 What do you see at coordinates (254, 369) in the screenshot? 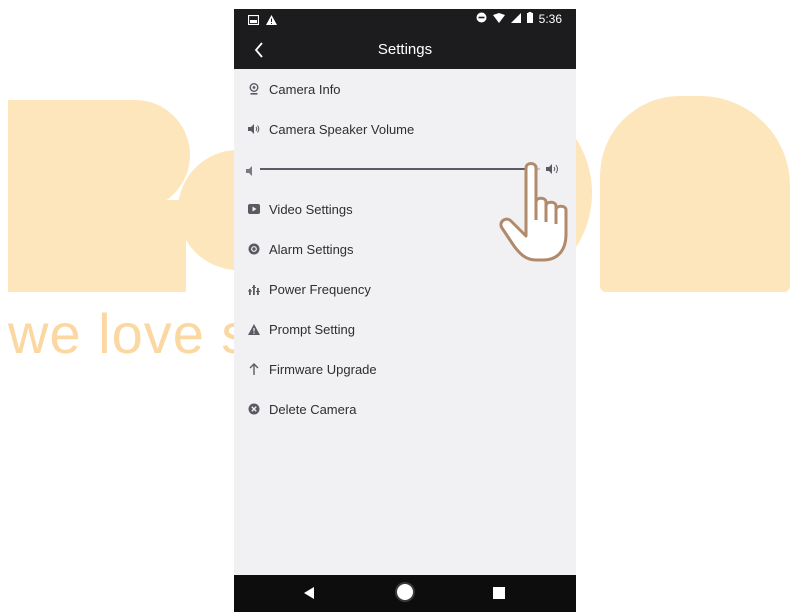
I see `upgrade-arrow-icon` at bounding box center [254, 369].